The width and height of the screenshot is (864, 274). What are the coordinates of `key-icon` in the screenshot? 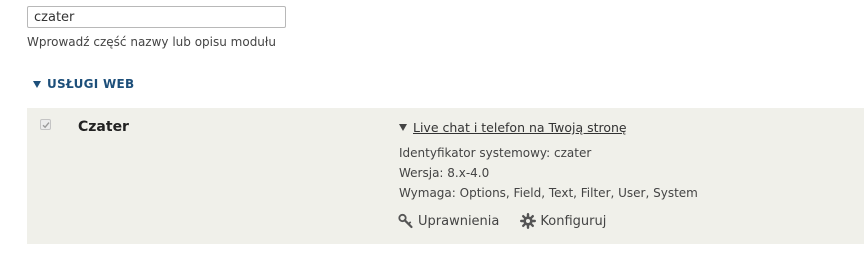 It's located at (405, 221).